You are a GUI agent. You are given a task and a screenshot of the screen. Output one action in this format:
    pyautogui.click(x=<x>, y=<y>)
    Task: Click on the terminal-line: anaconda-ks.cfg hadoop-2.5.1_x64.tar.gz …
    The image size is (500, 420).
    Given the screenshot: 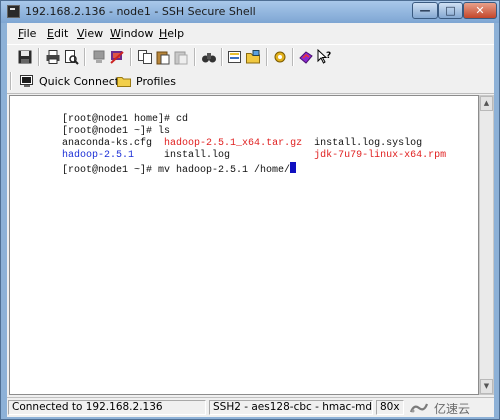 What is the action you would take?
    pyautogui.click(x=218, y=137)
    